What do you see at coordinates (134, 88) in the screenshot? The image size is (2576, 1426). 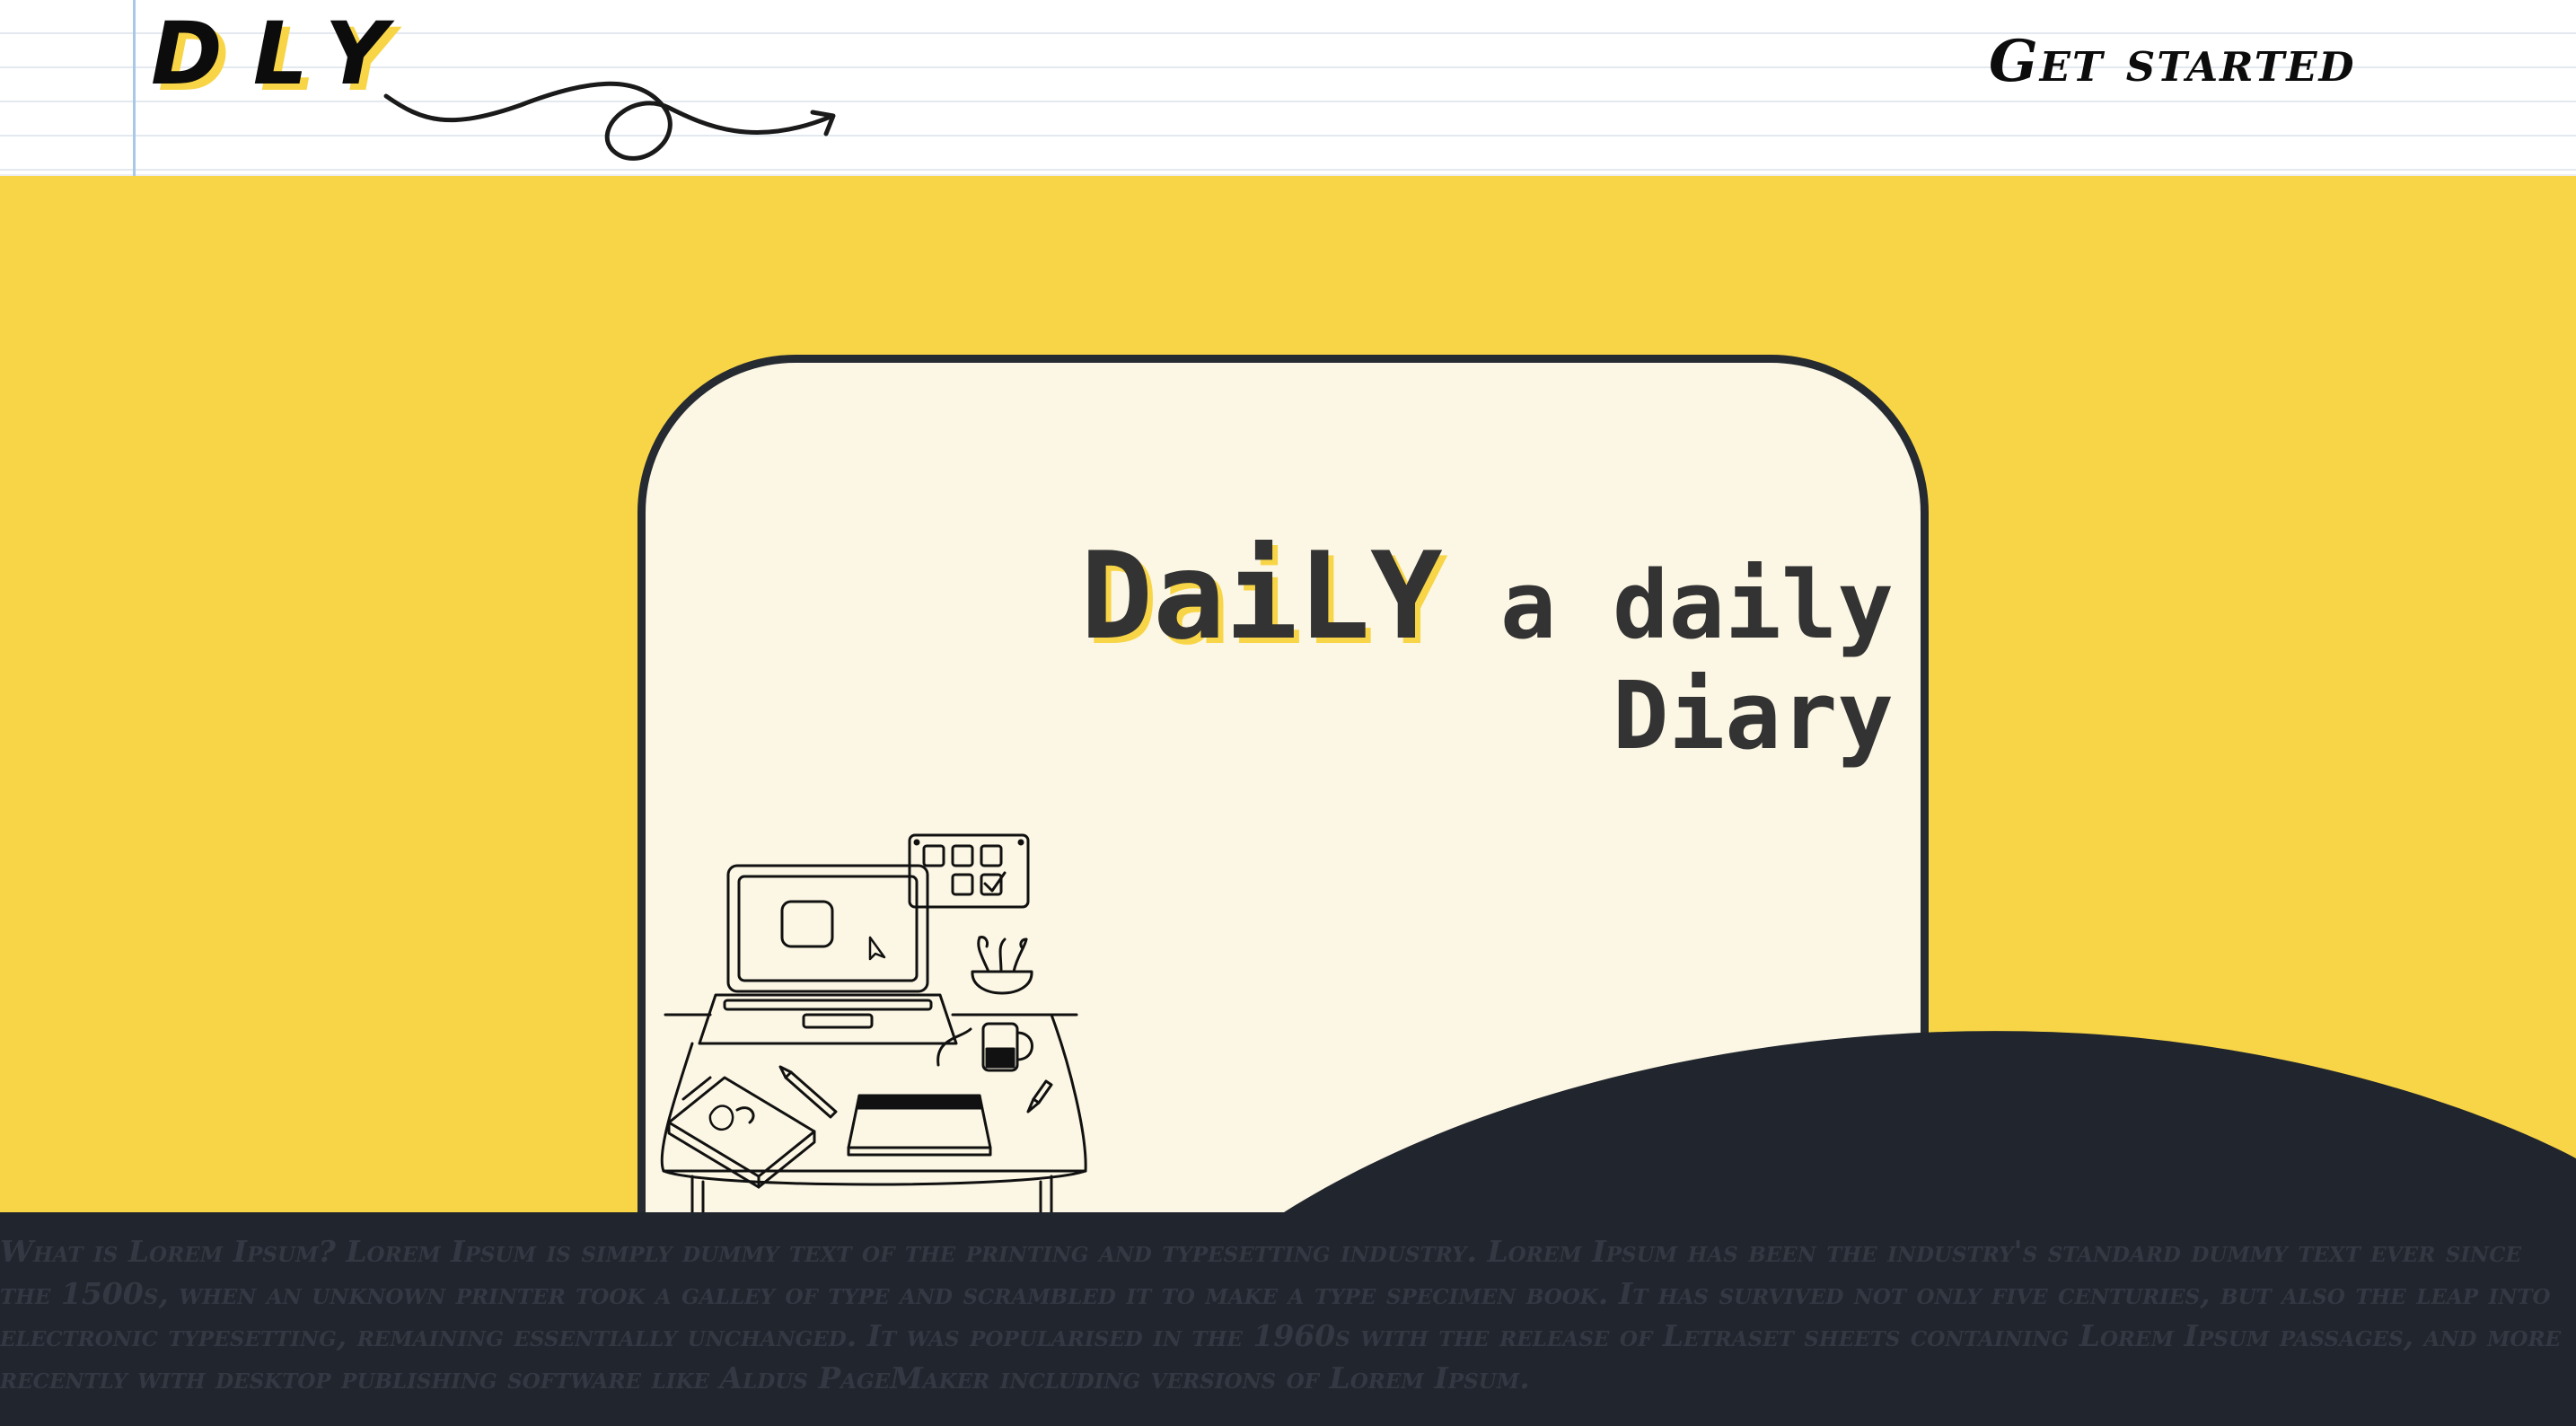 I see `notebook-margin-line` at bounding box center [134, 88].